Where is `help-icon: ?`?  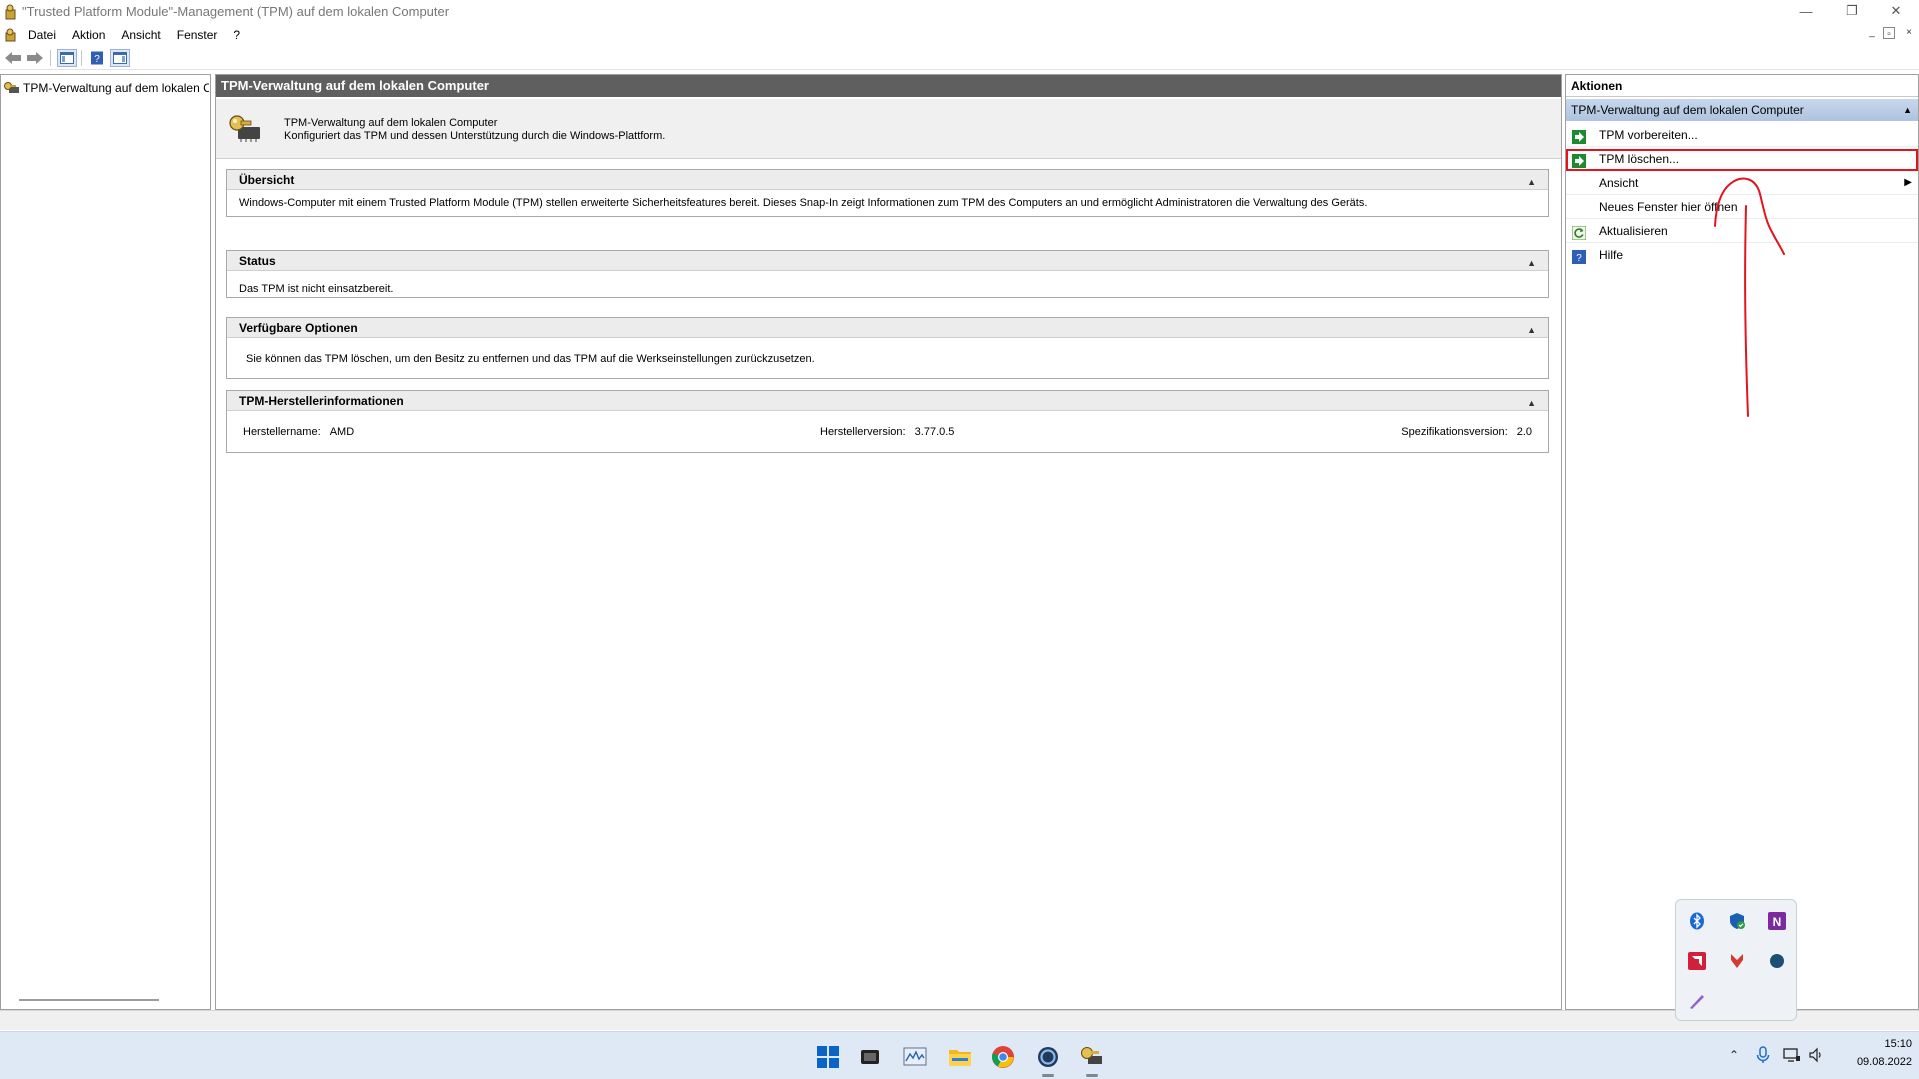 help-icon: ? is located at coordinates (1579, 256).